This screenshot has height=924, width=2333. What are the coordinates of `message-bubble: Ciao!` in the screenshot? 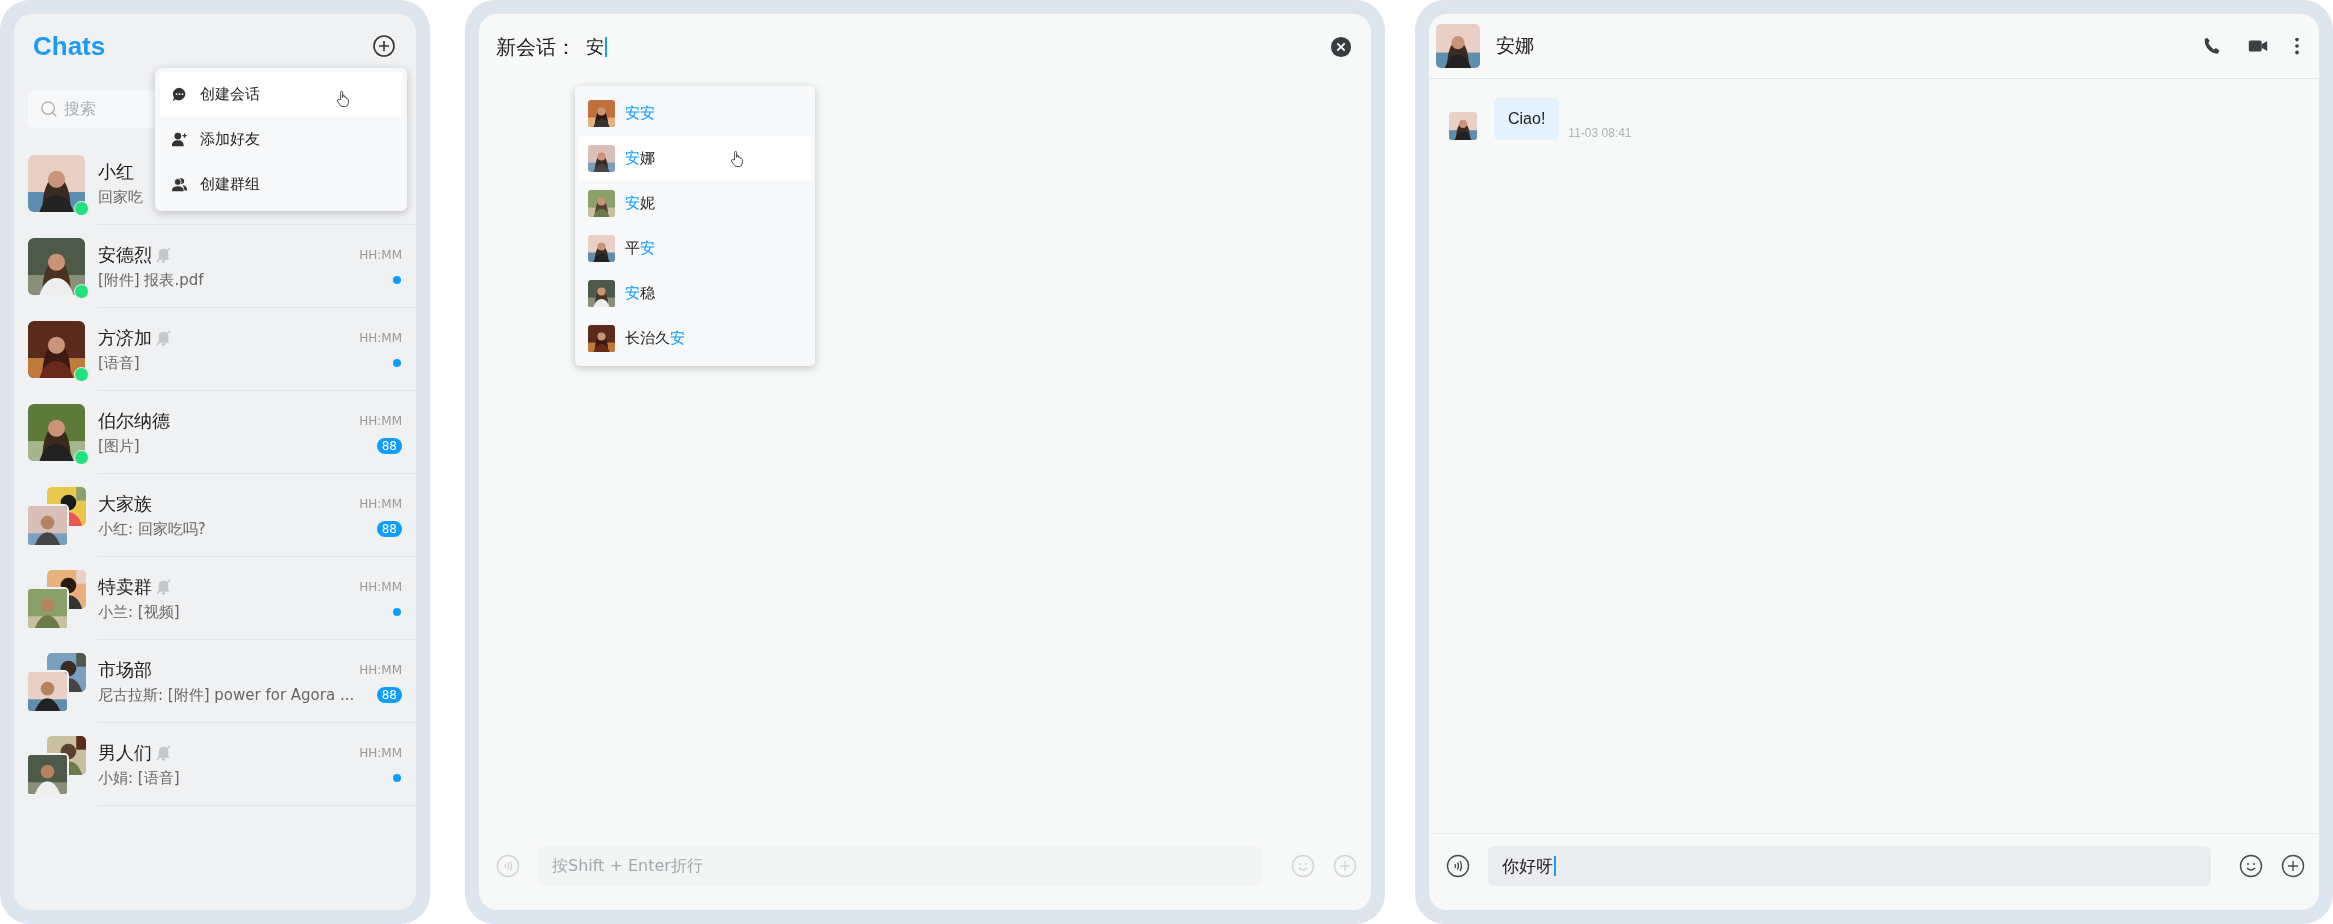 It's located at (1527, 119).